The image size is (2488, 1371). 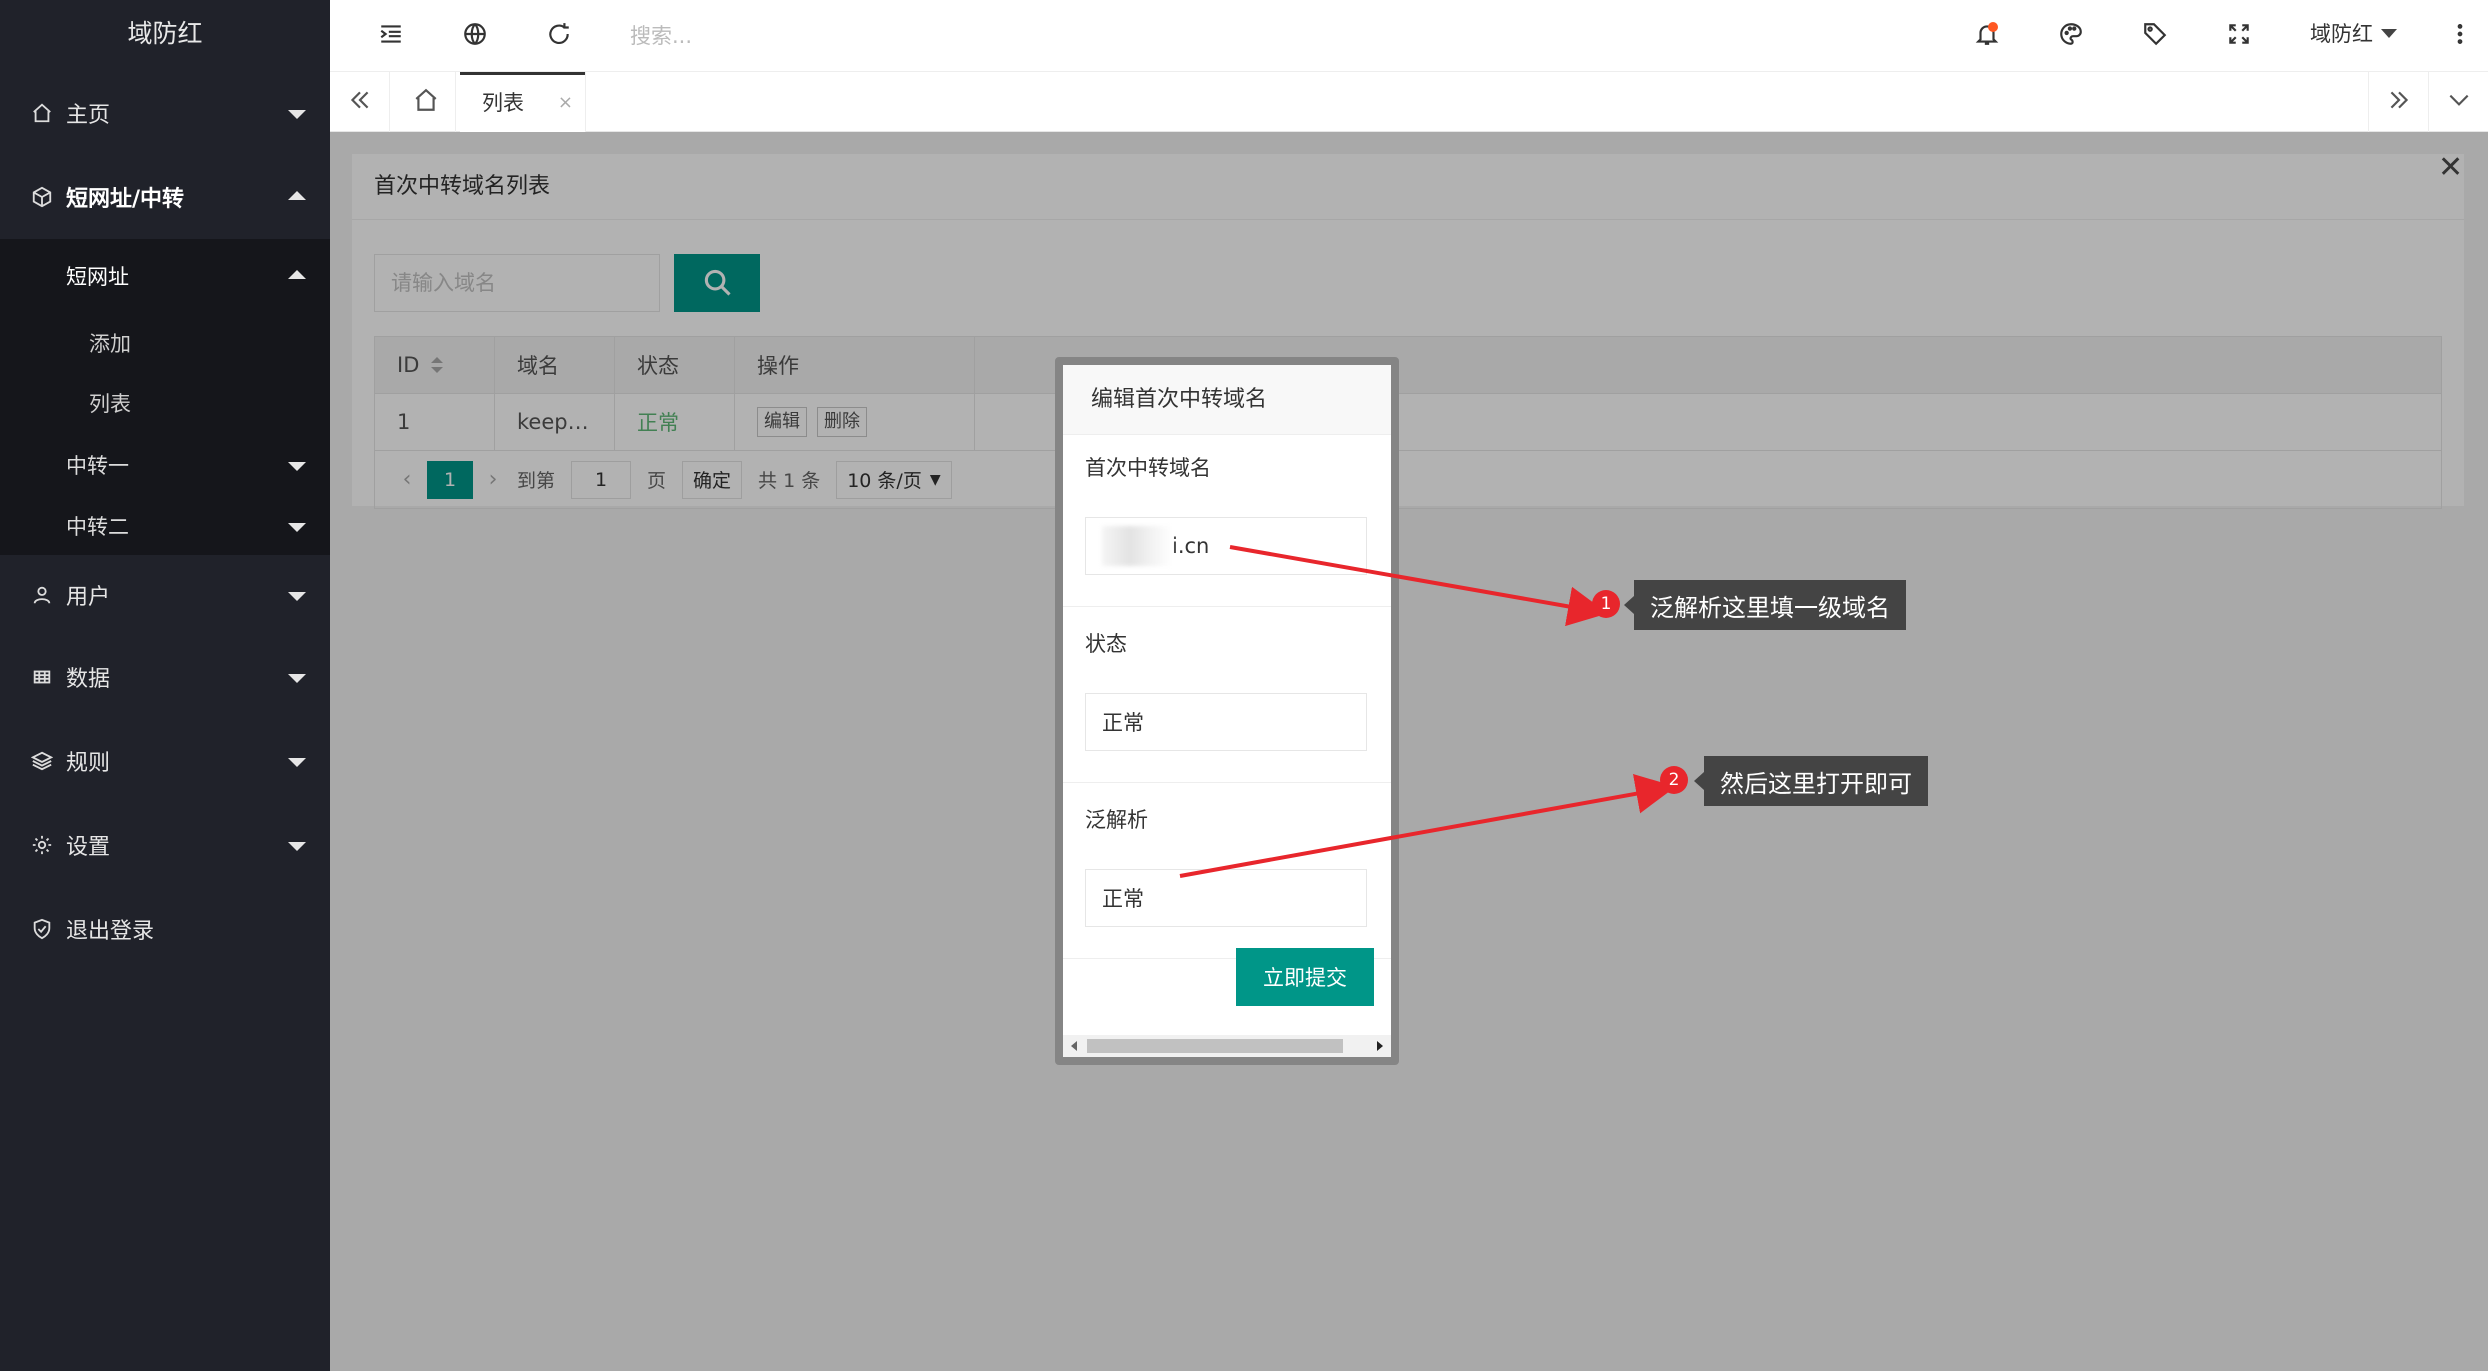 I want to click on sidebar-item-label: 用户, so click(x=88, y=597).